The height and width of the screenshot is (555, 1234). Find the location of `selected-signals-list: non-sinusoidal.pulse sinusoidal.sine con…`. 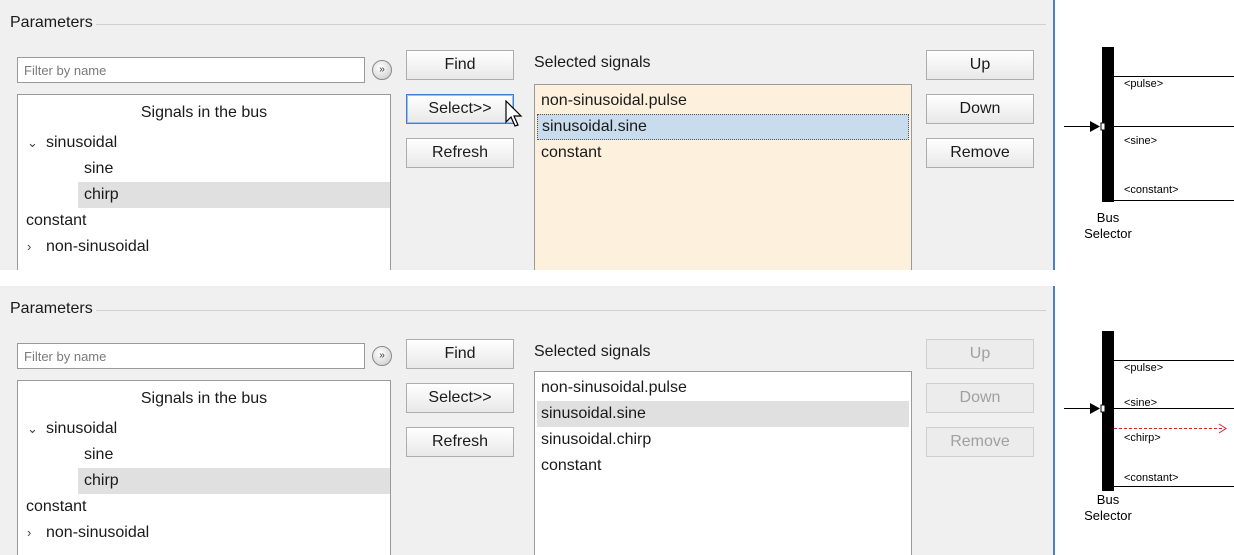

selected-signals-list: non-sinusoidal.pulse sinusoidal.sine con… is located at coordinates (723, 177).